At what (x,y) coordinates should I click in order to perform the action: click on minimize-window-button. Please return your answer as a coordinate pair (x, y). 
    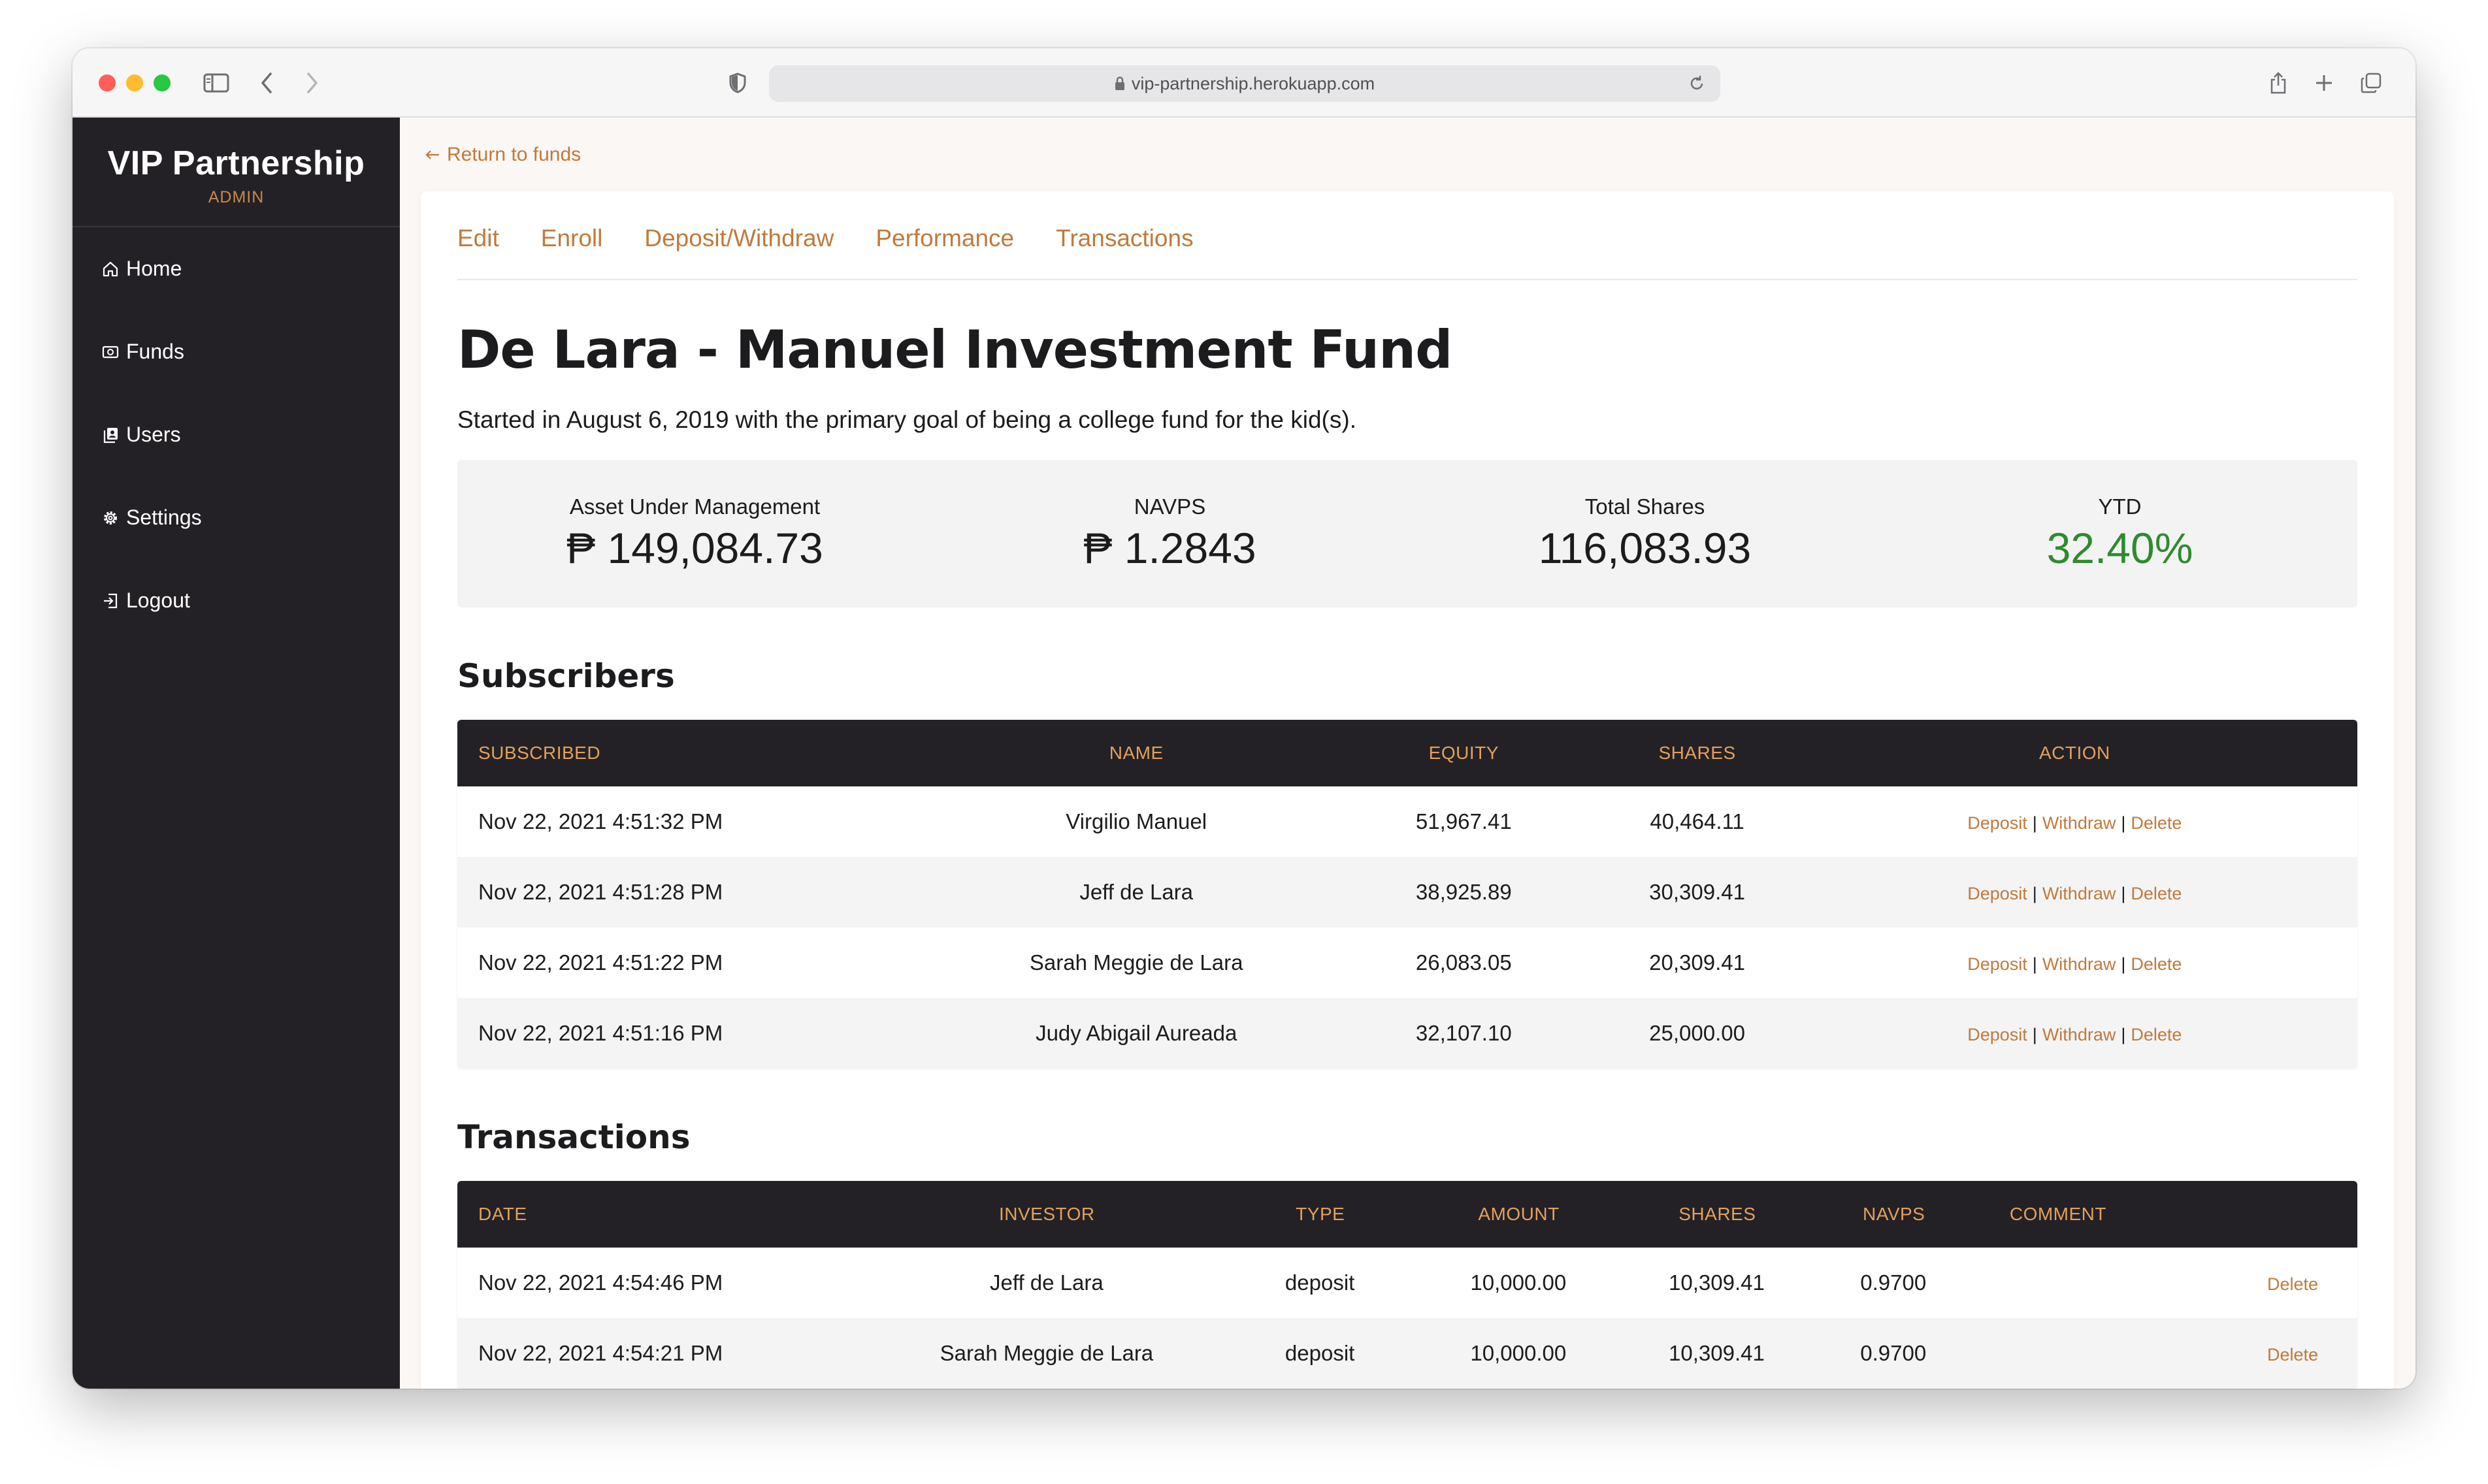
    Looking at the image, I should click on (134, 82).